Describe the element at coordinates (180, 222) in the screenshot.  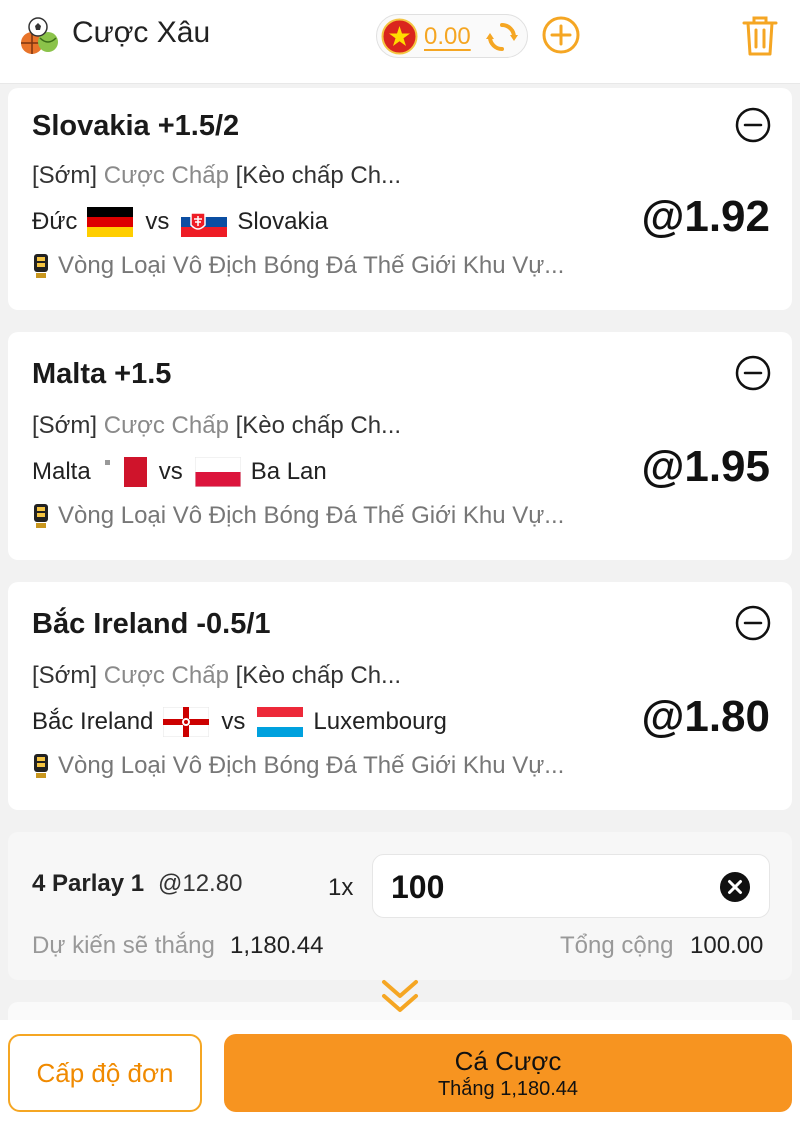
I see `match-row: Đức vs Slovakia` at that location.